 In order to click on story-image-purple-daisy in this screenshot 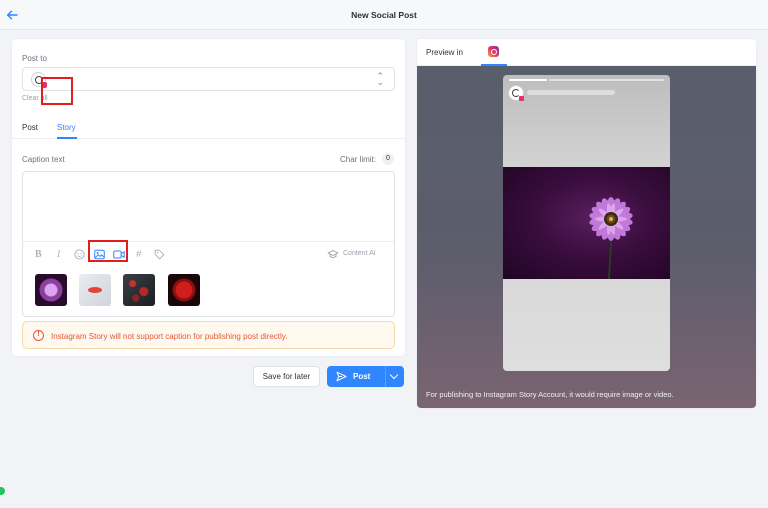, I will do `click(586, 223)`.